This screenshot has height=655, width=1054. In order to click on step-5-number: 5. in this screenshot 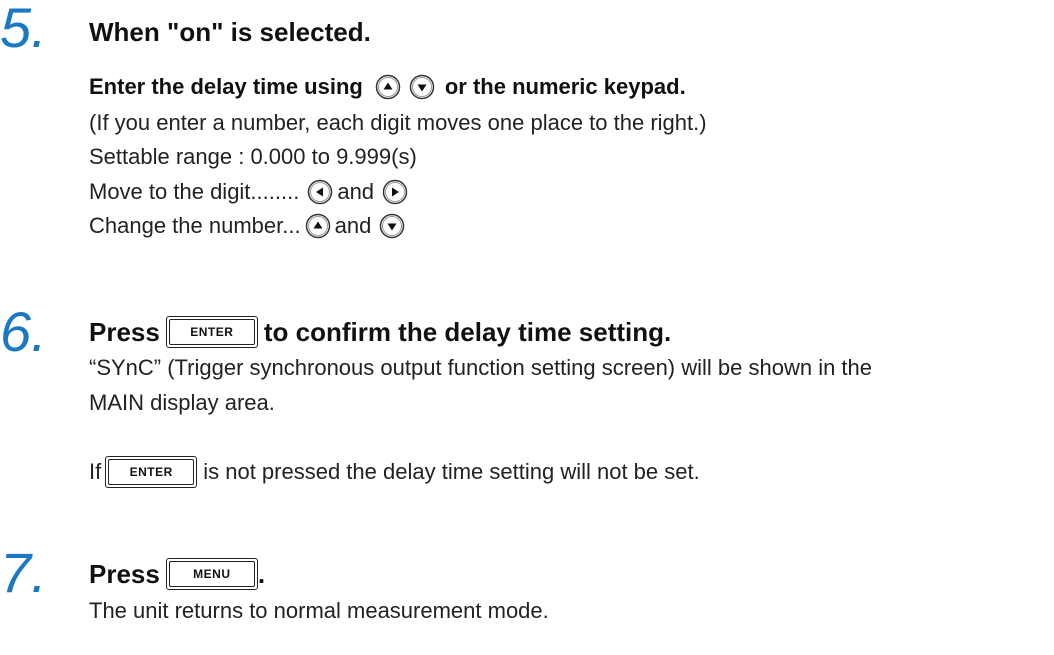, I will do `click(23, 29)`.